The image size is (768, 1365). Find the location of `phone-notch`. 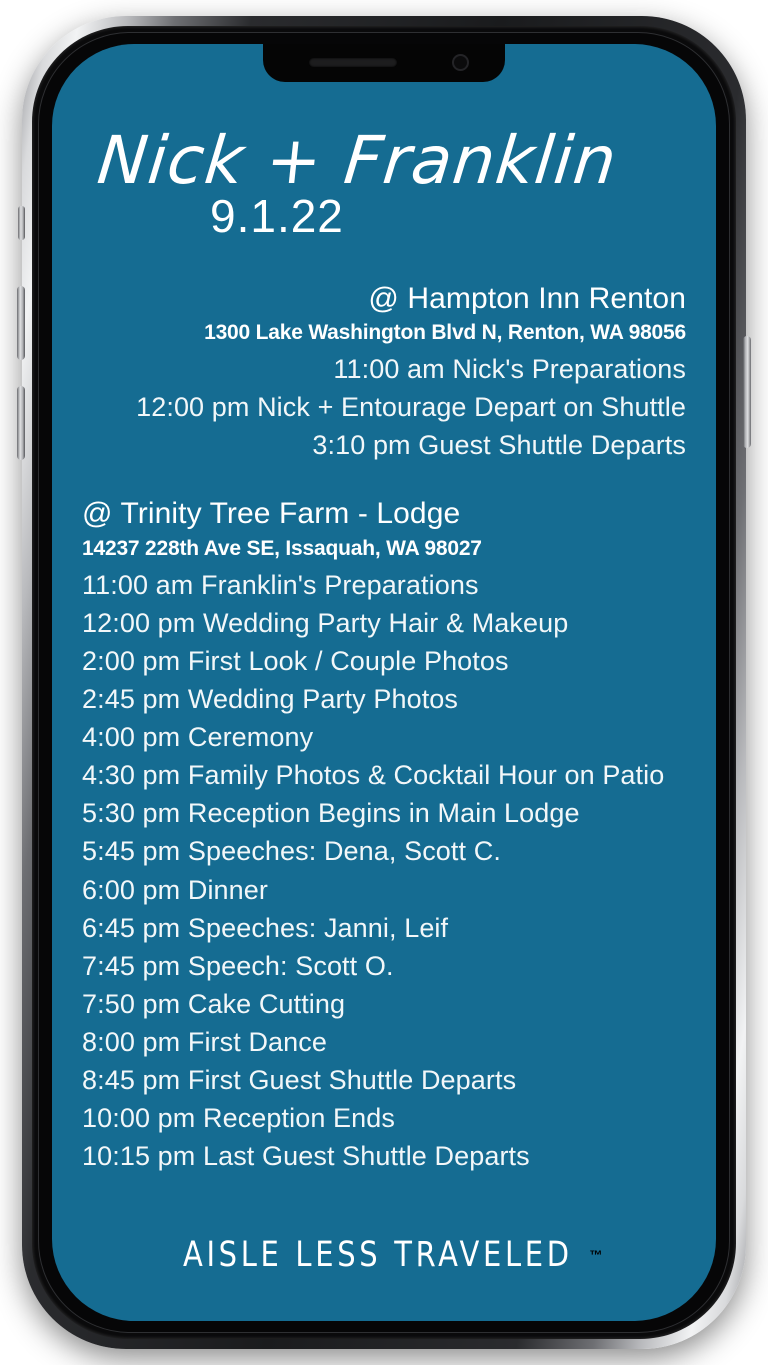

phone-notch is located at coordinates (384, 63).